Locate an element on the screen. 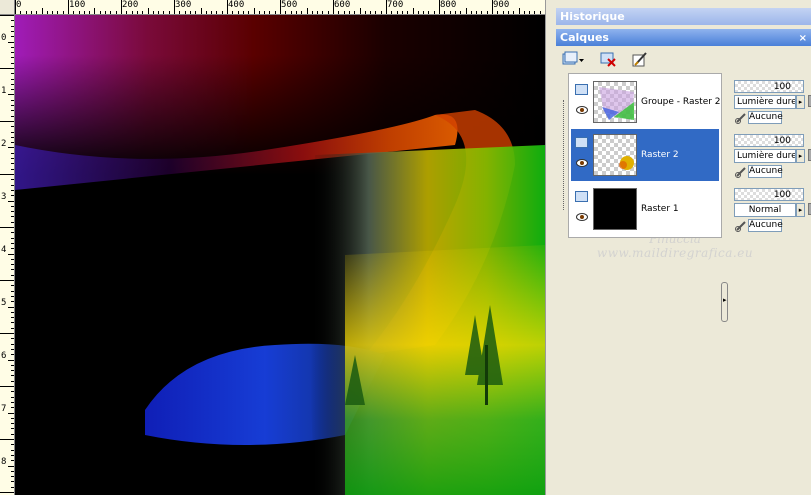 The height and width of the screenshot is (495, 811). layer-row-groupe-raster-2: Groupe - Raster 2 is located at coordinates (646, 102).